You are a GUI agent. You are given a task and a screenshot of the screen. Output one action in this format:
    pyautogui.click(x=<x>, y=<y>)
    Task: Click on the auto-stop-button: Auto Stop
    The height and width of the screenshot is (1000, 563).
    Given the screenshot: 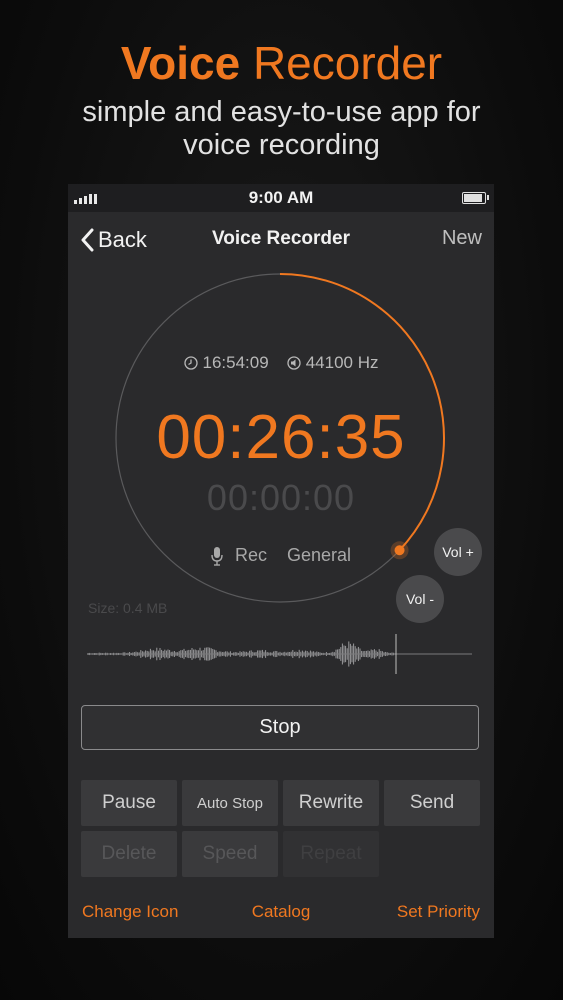 What is the action you would take?
    pyautogui.click(x=230, y=803)
    